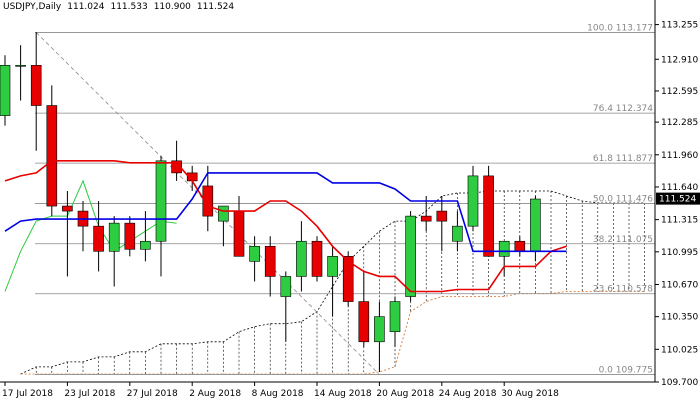 The width and height of the screenshot is (700, 400). What do you see at coordinates (215, 394) in the screenshot?
I see `x-tick-label: 2 Aug 2018` at bounding box center [215, 394].